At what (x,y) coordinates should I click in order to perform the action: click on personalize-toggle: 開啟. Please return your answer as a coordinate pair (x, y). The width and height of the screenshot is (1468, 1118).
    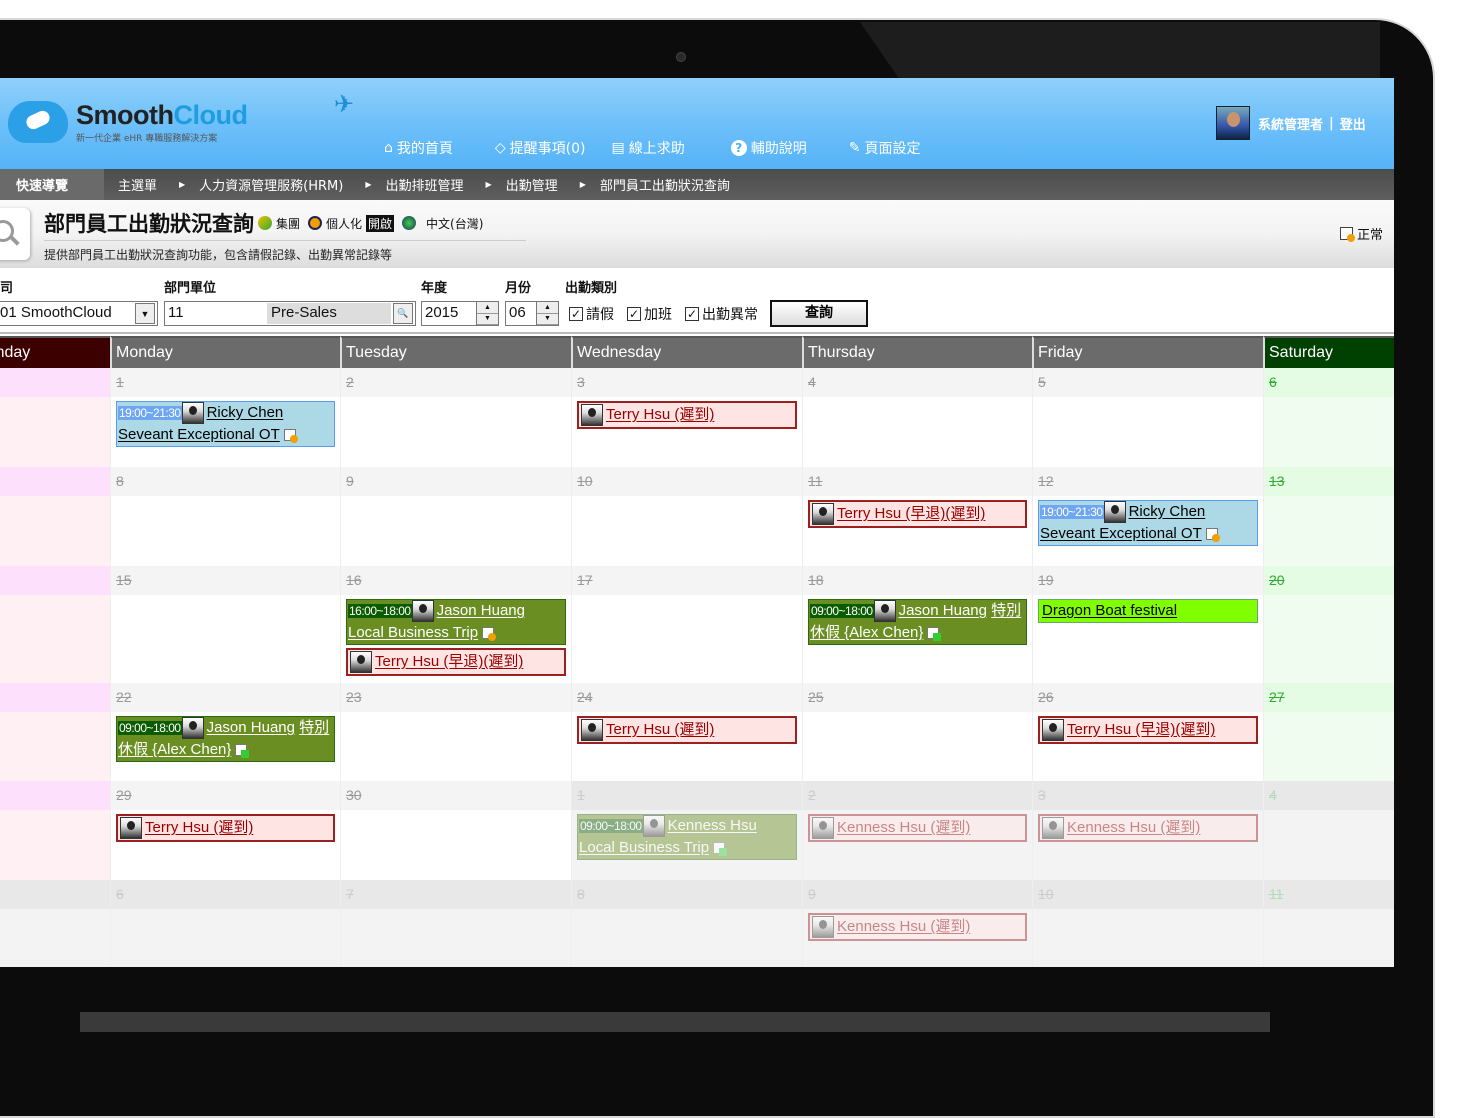
    Looking at the image, I should click on (380, 223).